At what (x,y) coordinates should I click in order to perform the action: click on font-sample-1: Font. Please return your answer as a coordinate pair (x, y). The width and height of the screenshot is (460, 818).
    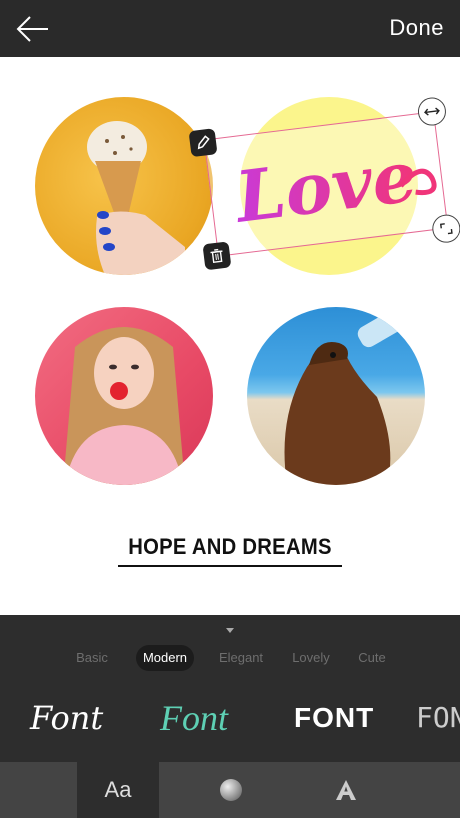
    Looking at the image, I should click on (66, 718).